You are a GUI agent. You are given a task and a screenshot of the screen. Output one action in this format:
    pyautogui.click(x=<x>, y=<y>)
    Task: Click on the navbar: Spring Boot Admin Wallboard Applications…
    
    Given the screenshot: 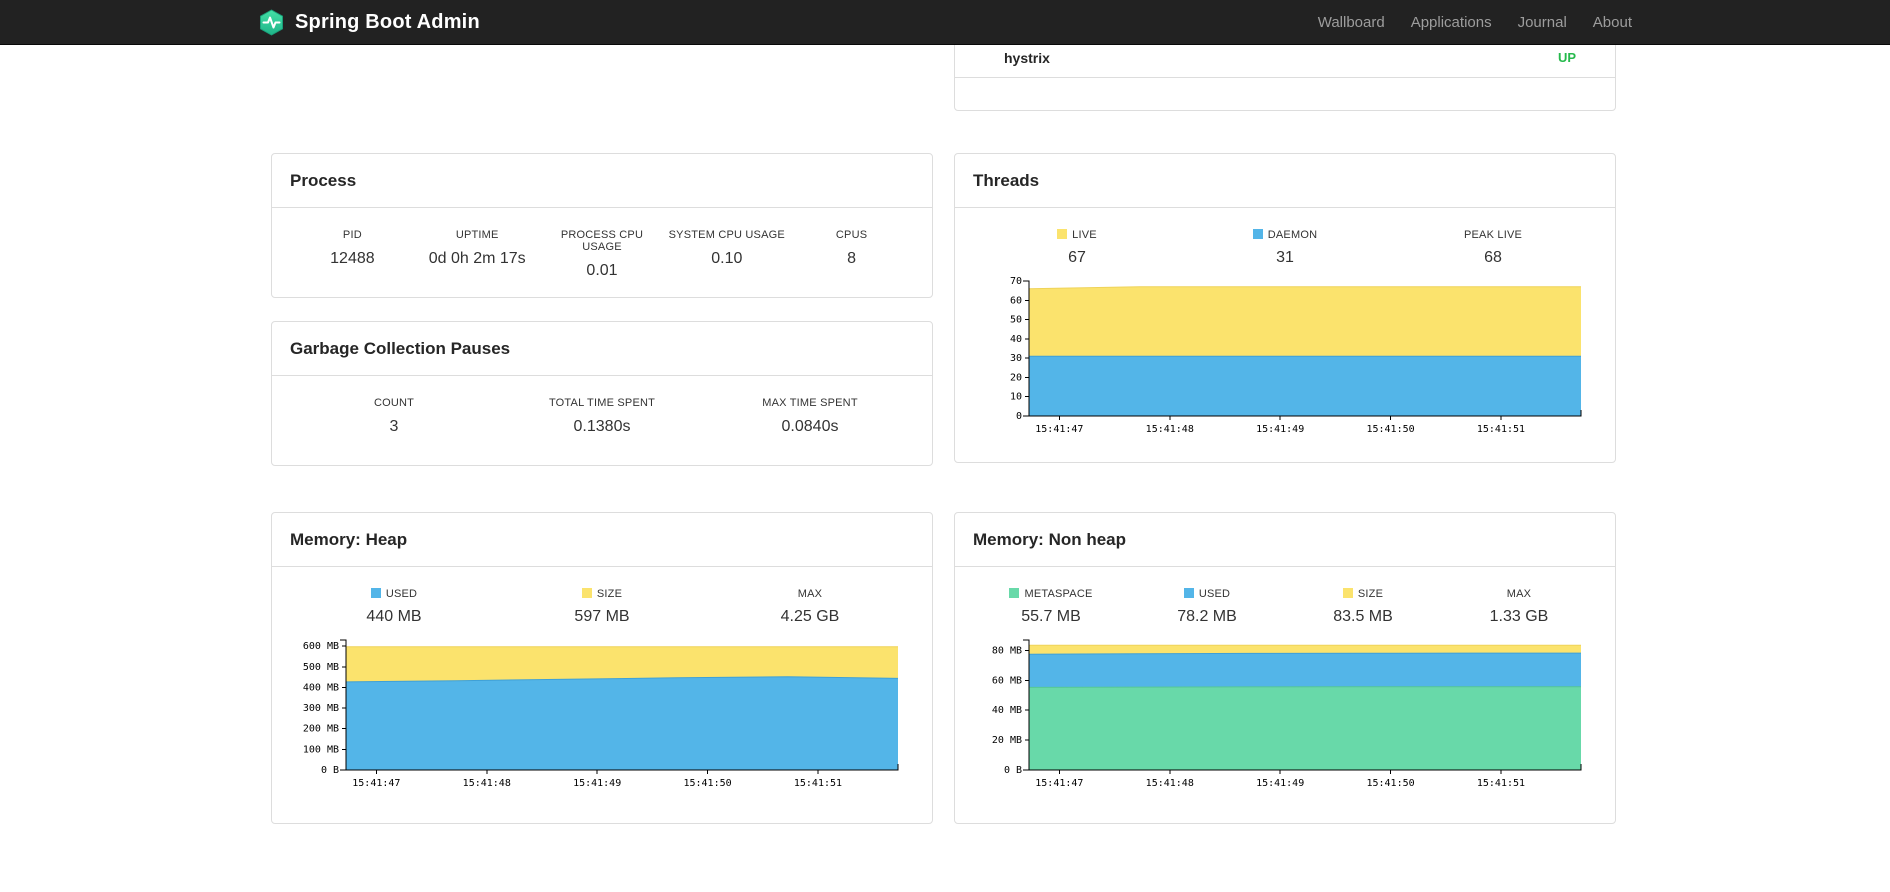 What is the action you would take?
    pyautogui.click(x=945, y=22)
    